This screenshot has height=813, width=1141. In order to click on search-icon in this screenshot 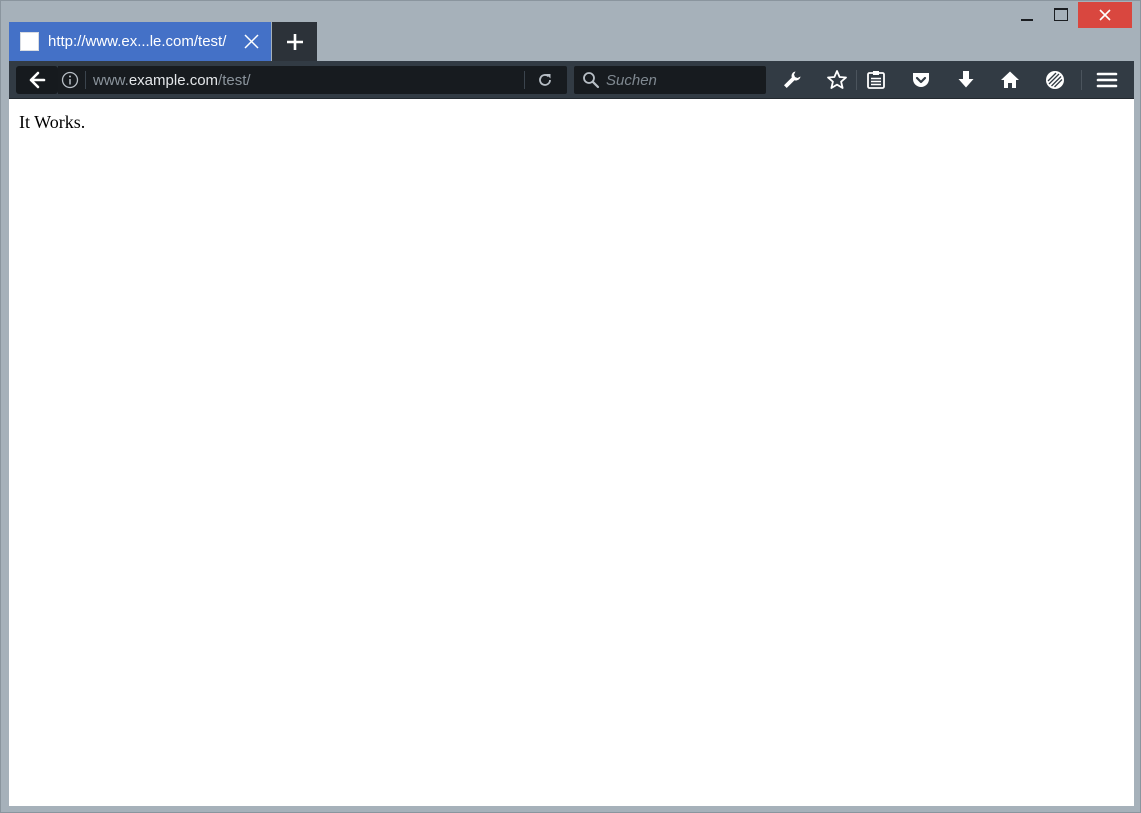, I will do `click(591, 80)`.